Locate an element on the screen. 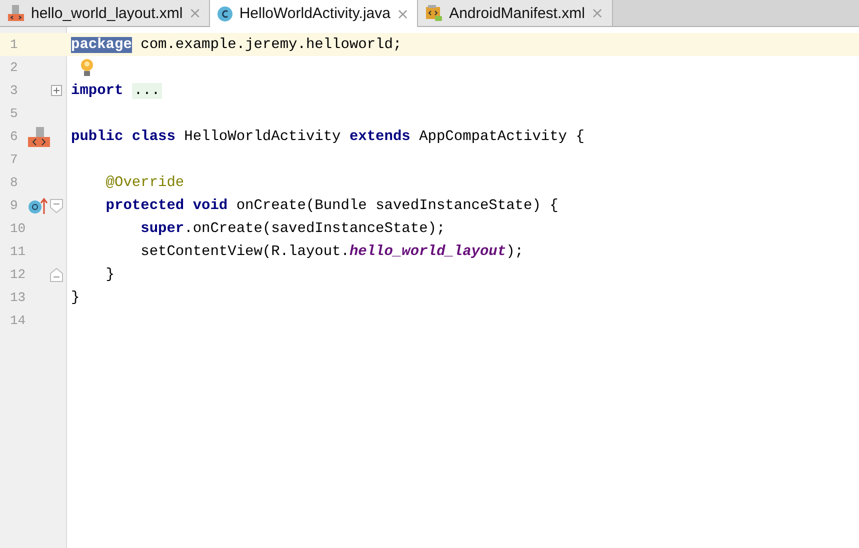 Image resolution: width=859 pixels, height=548 pixels. line-number: 3 is located at coordinates (14, 90).